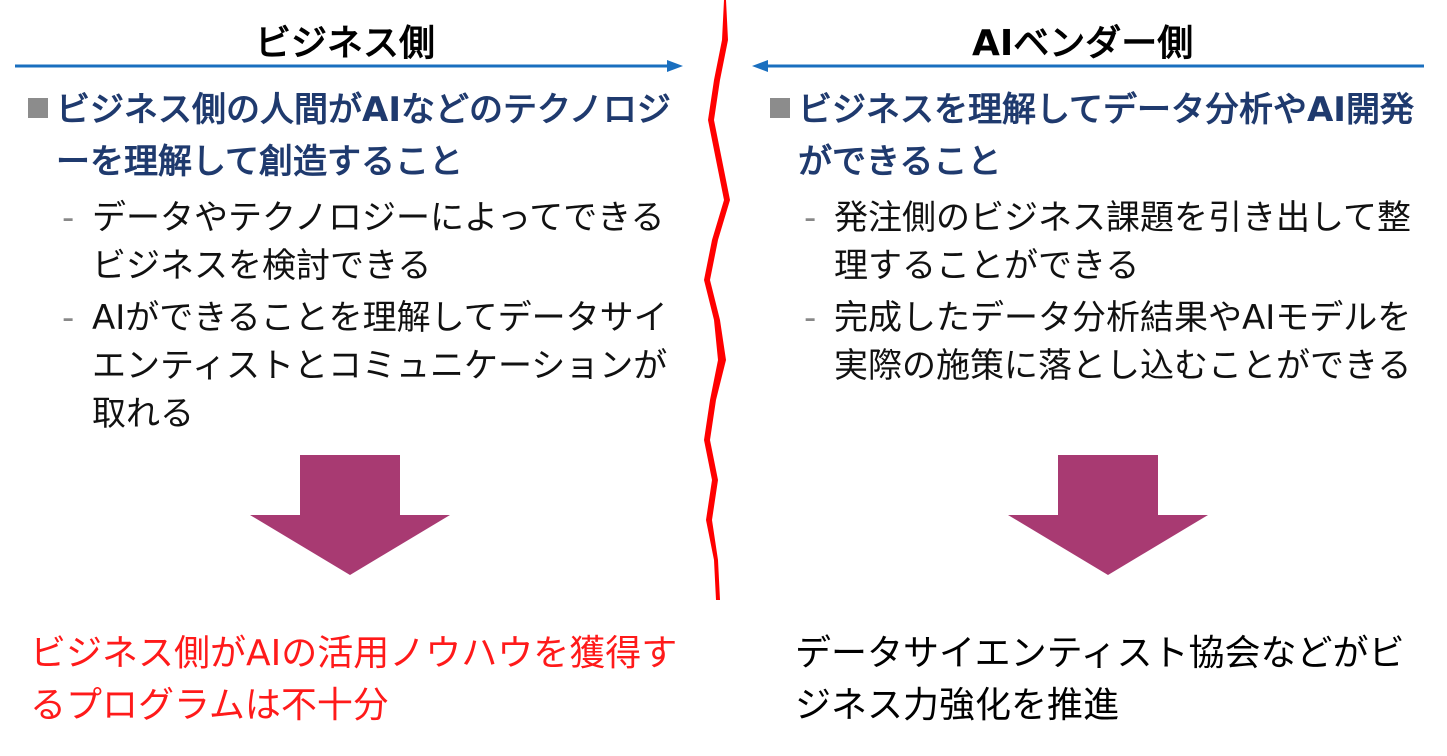  Describe the element at coordinates (1088, 66) in the screenshot. I see `left-arrow-icon` at that location.